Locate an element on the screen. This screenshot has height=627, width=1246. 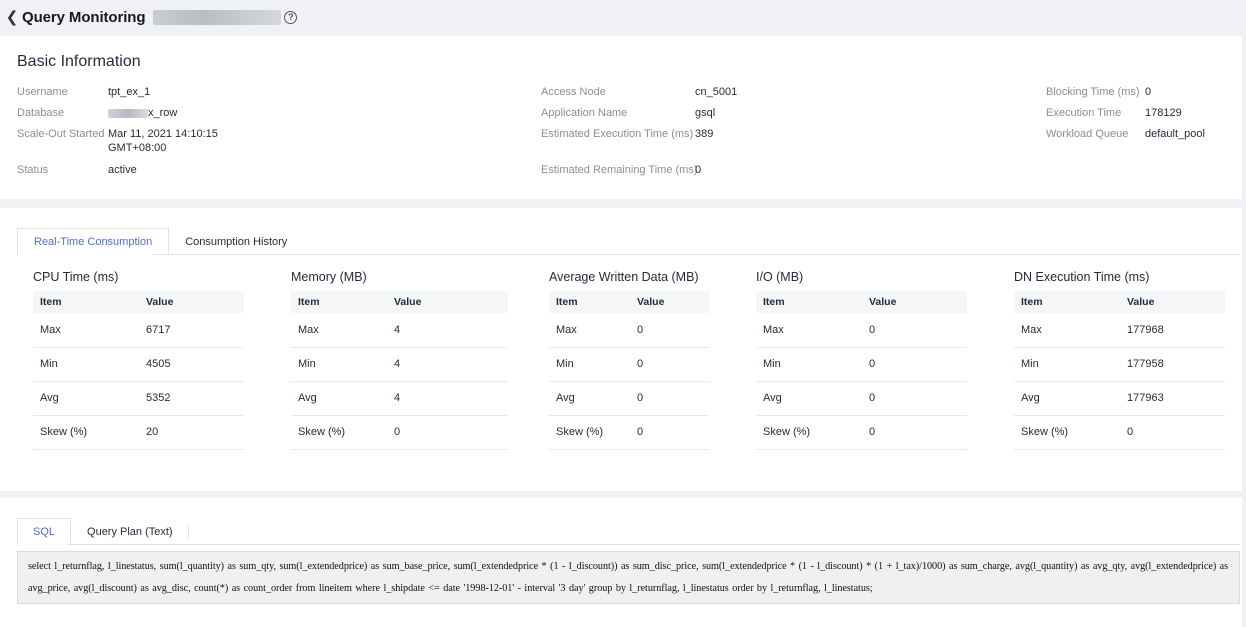
info-value: active is located at coordinates (122, 170).